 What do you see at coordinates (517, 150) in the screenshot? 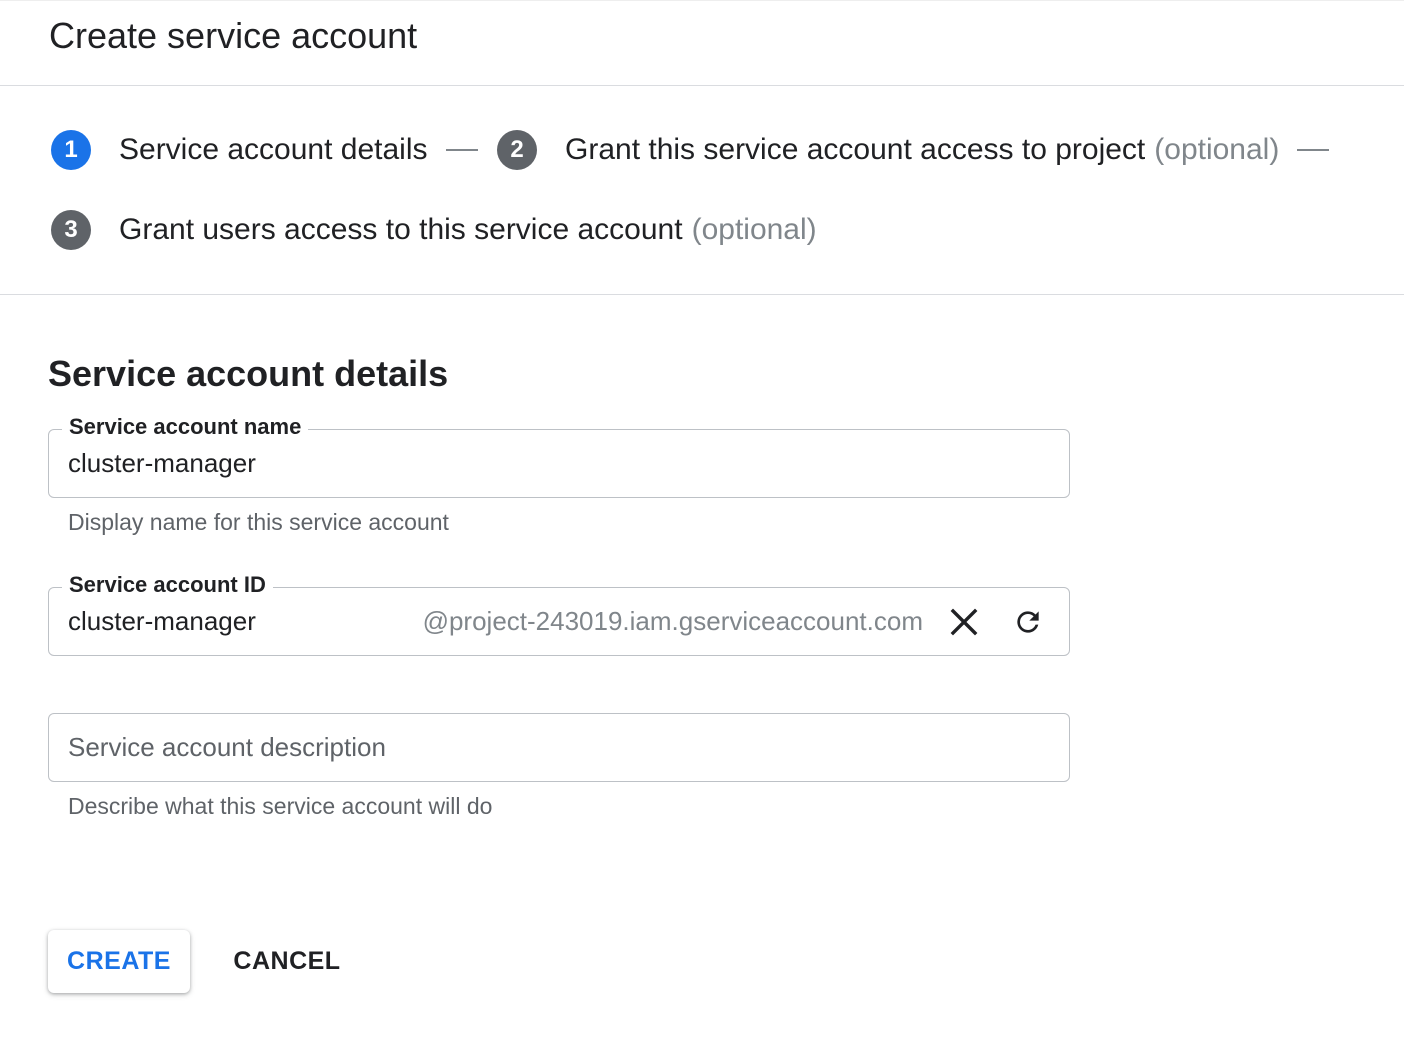
I see `step-2-number: 2` at bounding box center [517, 150].